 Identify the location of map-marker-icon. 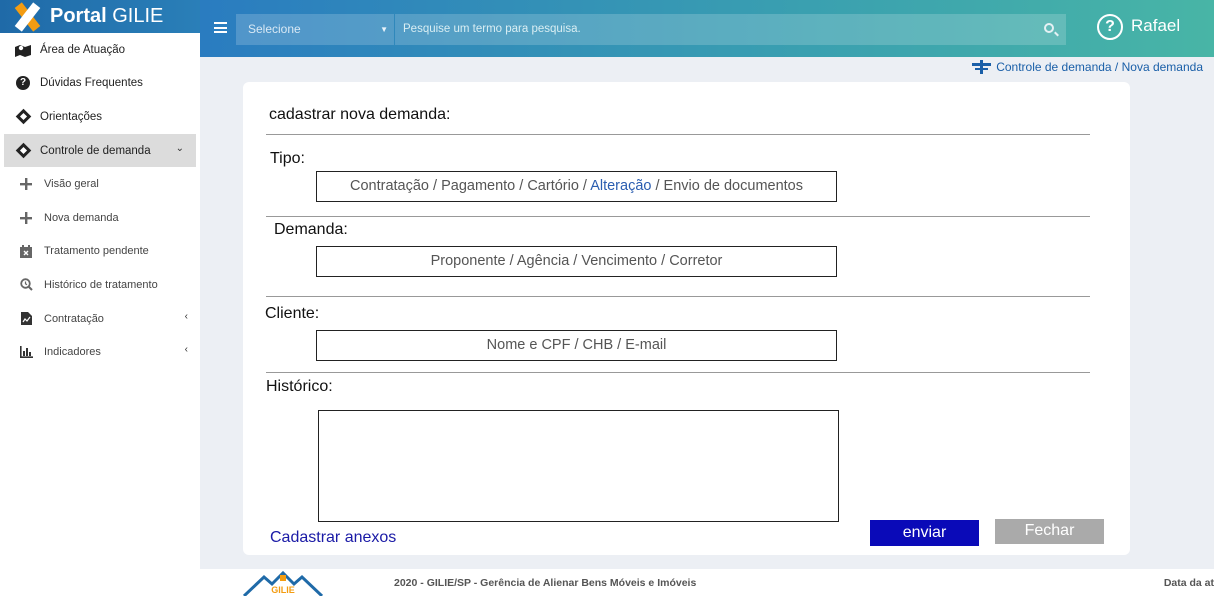
(23, 50).